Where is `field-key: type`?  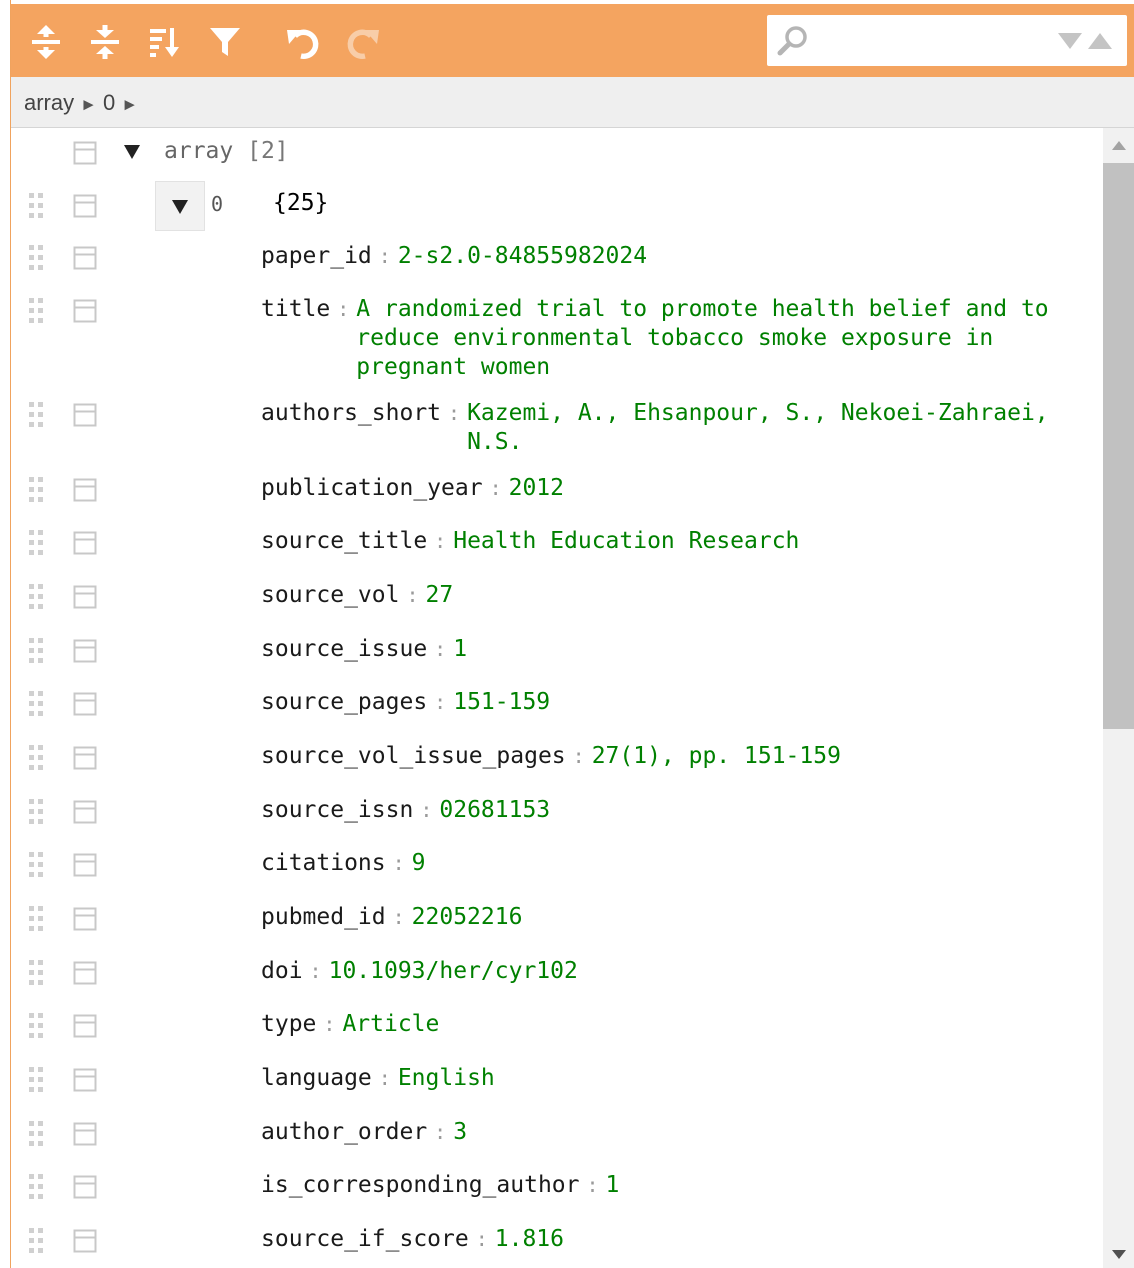 field-key: type is located at coordinates (288, 1024).